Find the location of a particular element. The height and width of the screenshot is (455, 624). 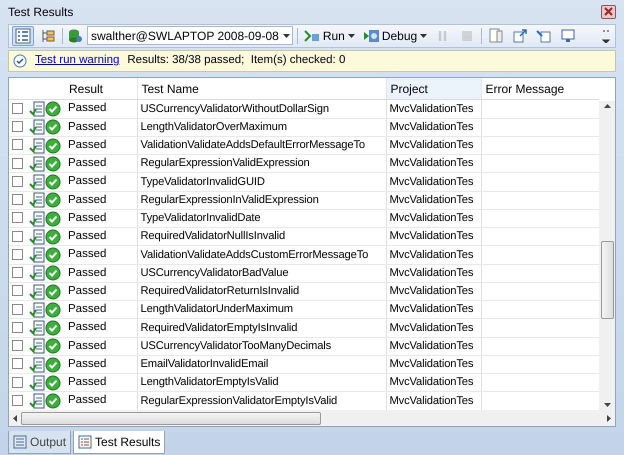

output-icon is located at coordinates (20, 442).